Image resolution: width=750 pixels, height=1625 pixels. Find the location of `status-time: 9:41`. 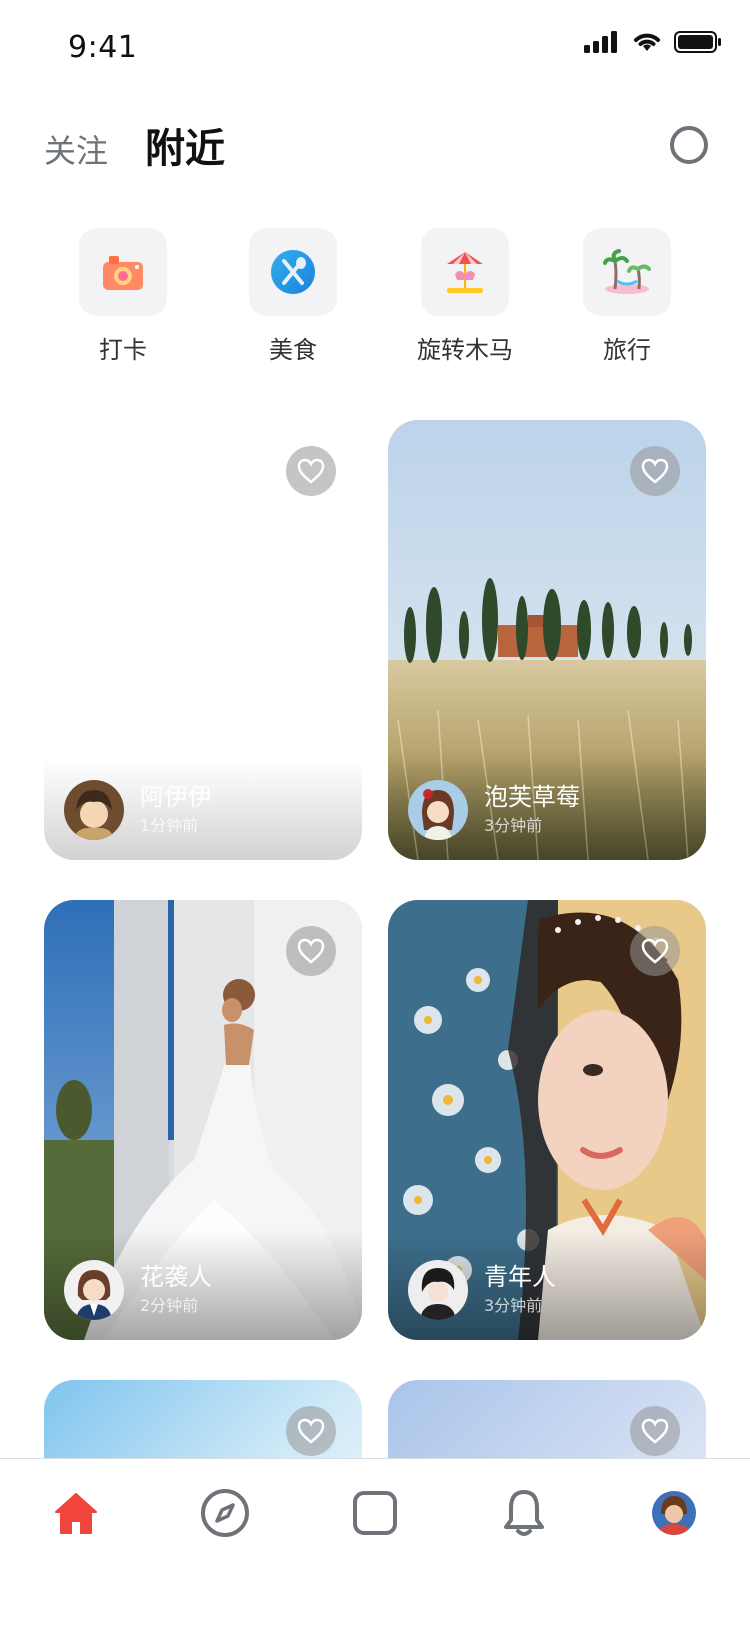

status-time: 9:41 is located at coordinates (103, 47).